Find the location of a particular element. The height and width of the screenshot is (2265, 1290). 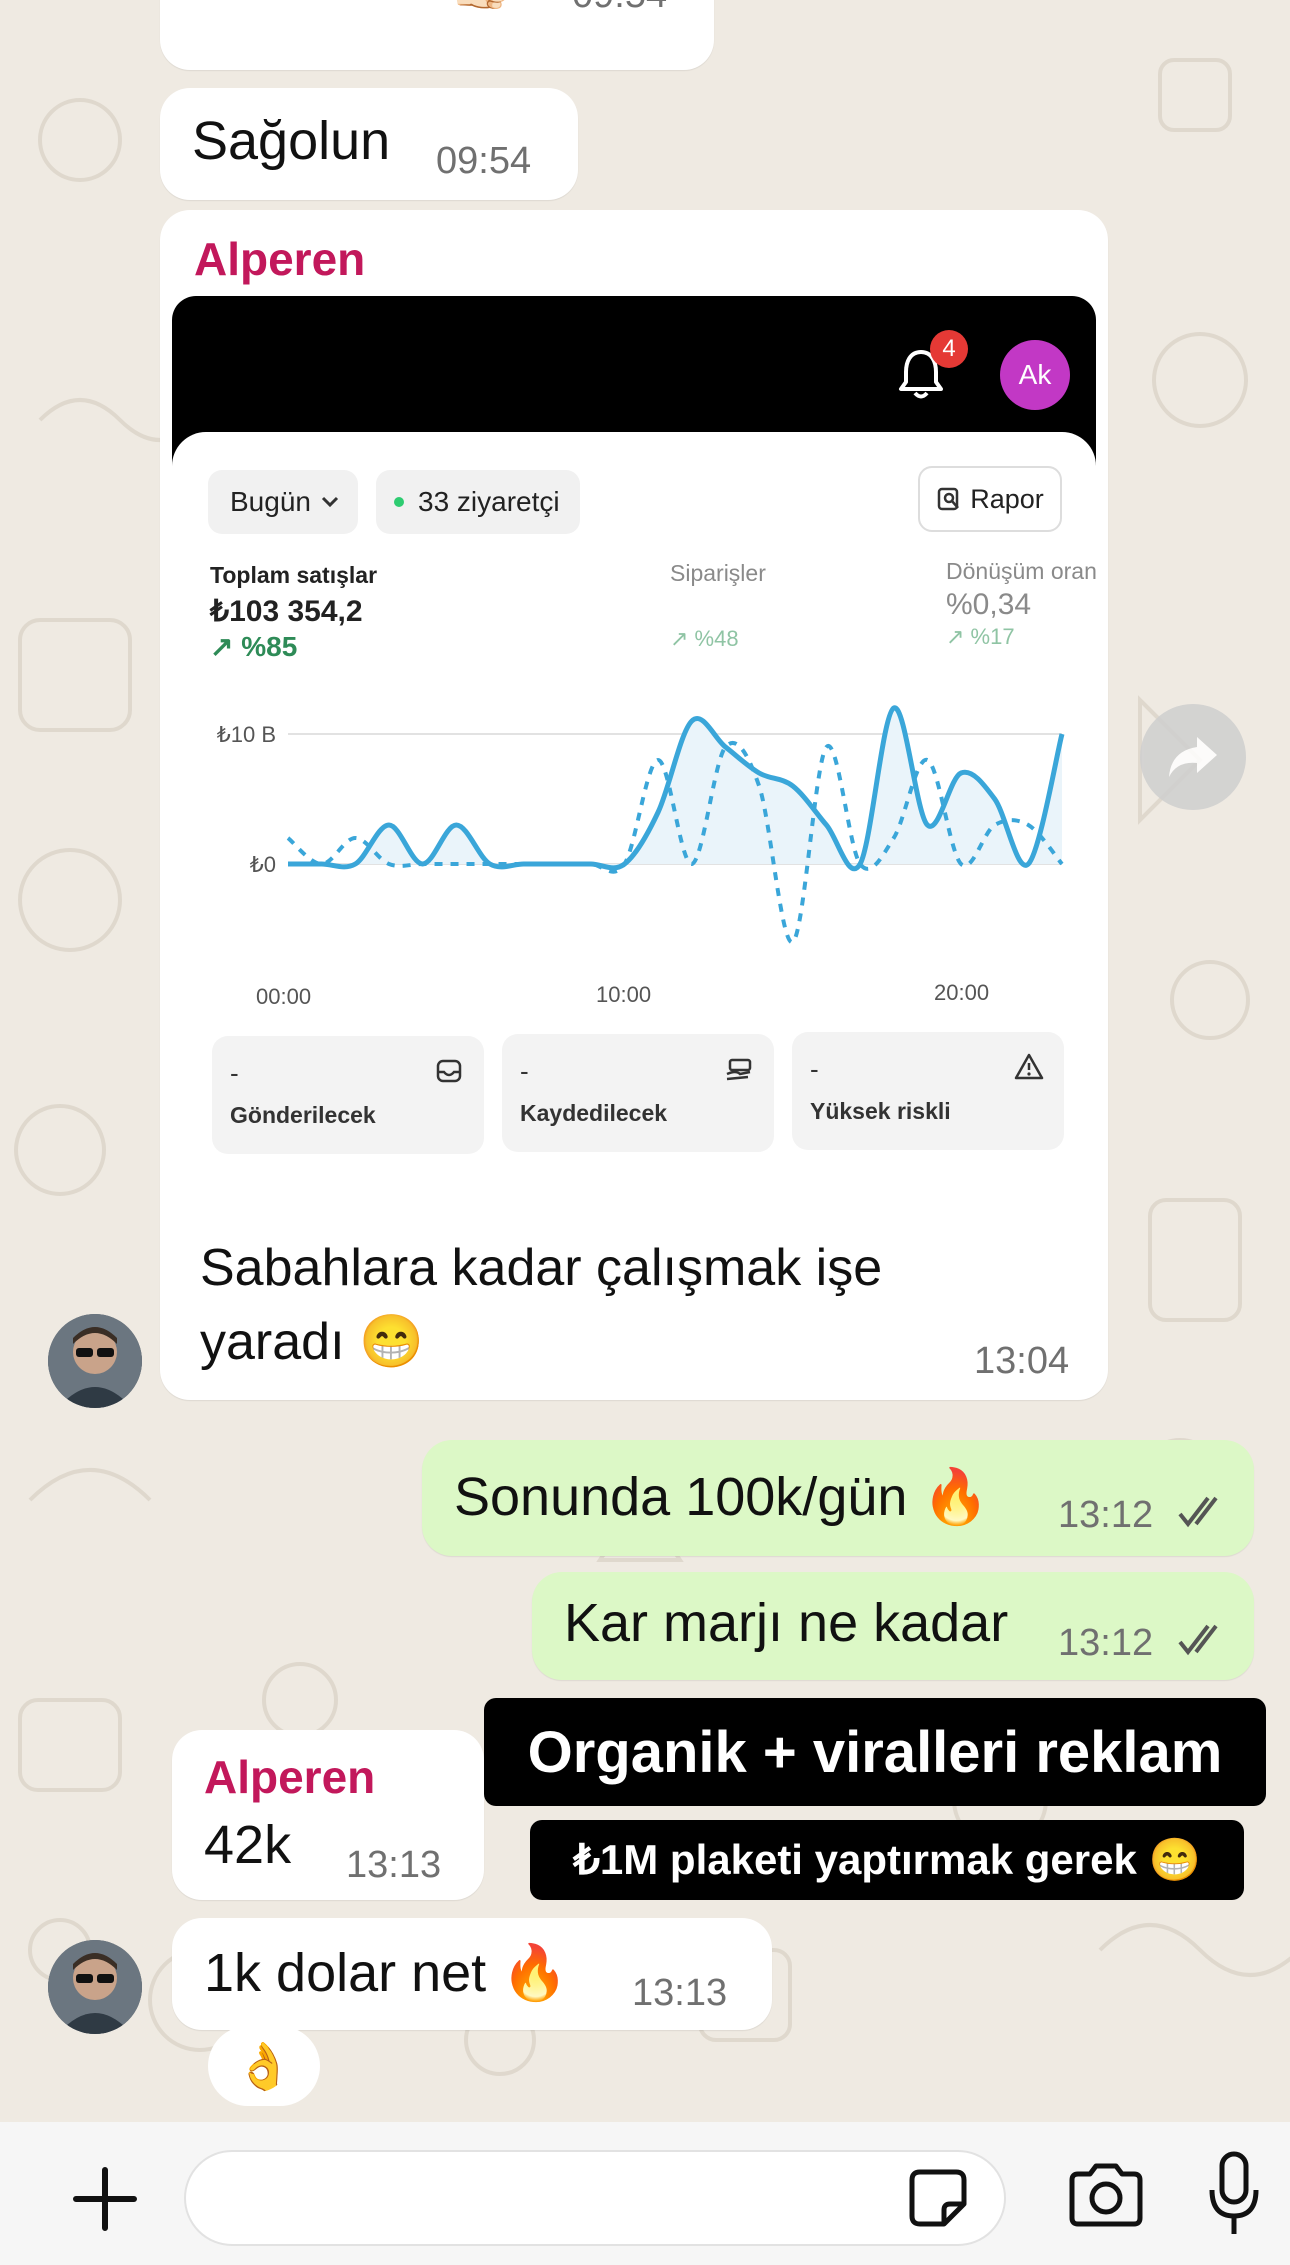

message-text: 1k dolar net 🔥 is located at coordinates (386, 1973).